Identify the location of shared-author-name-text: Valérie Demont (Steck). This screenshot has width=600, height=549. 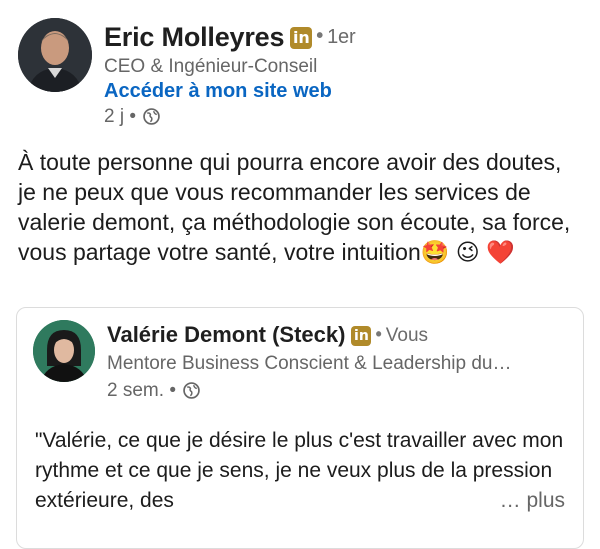
(226, 334).